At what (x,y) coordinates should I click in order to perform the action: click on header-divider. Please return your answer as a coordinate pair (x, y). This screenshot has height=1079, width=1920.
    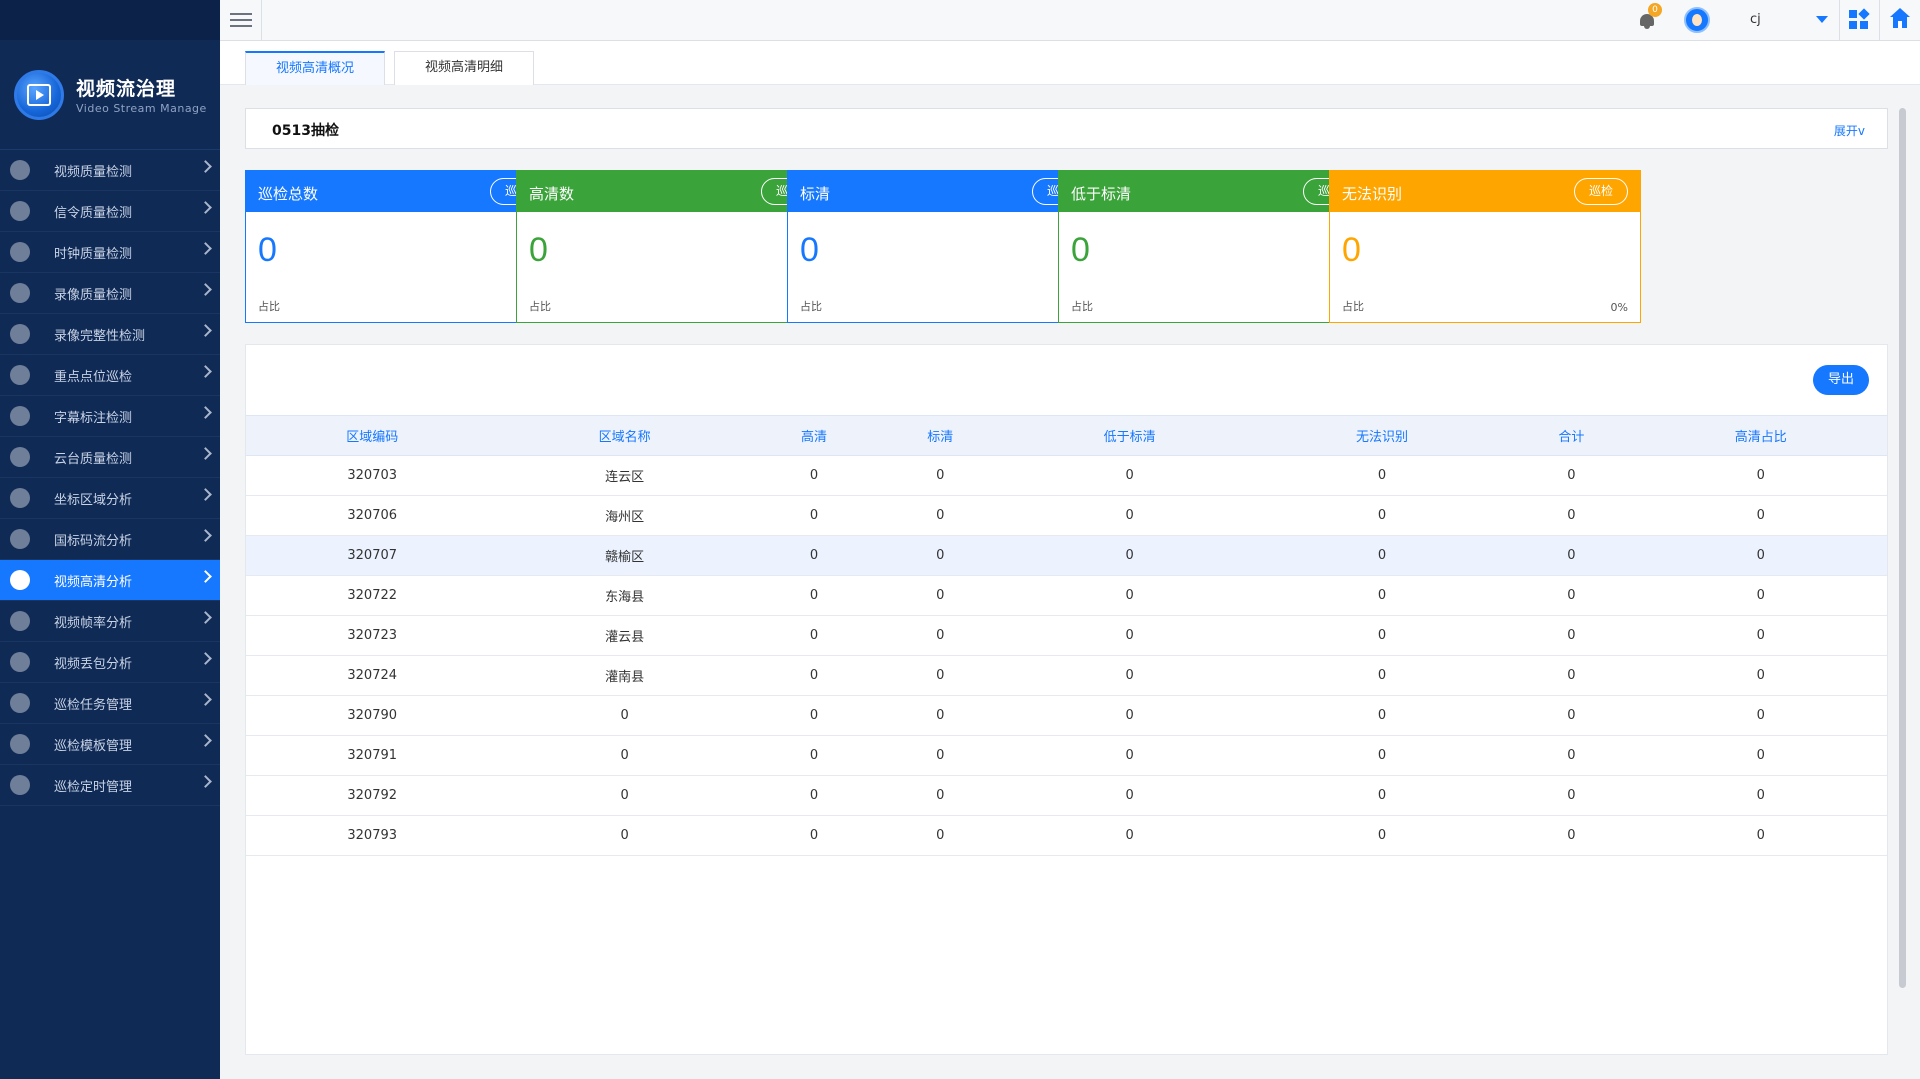
    Looking at the image, I should click on (1839, 20).